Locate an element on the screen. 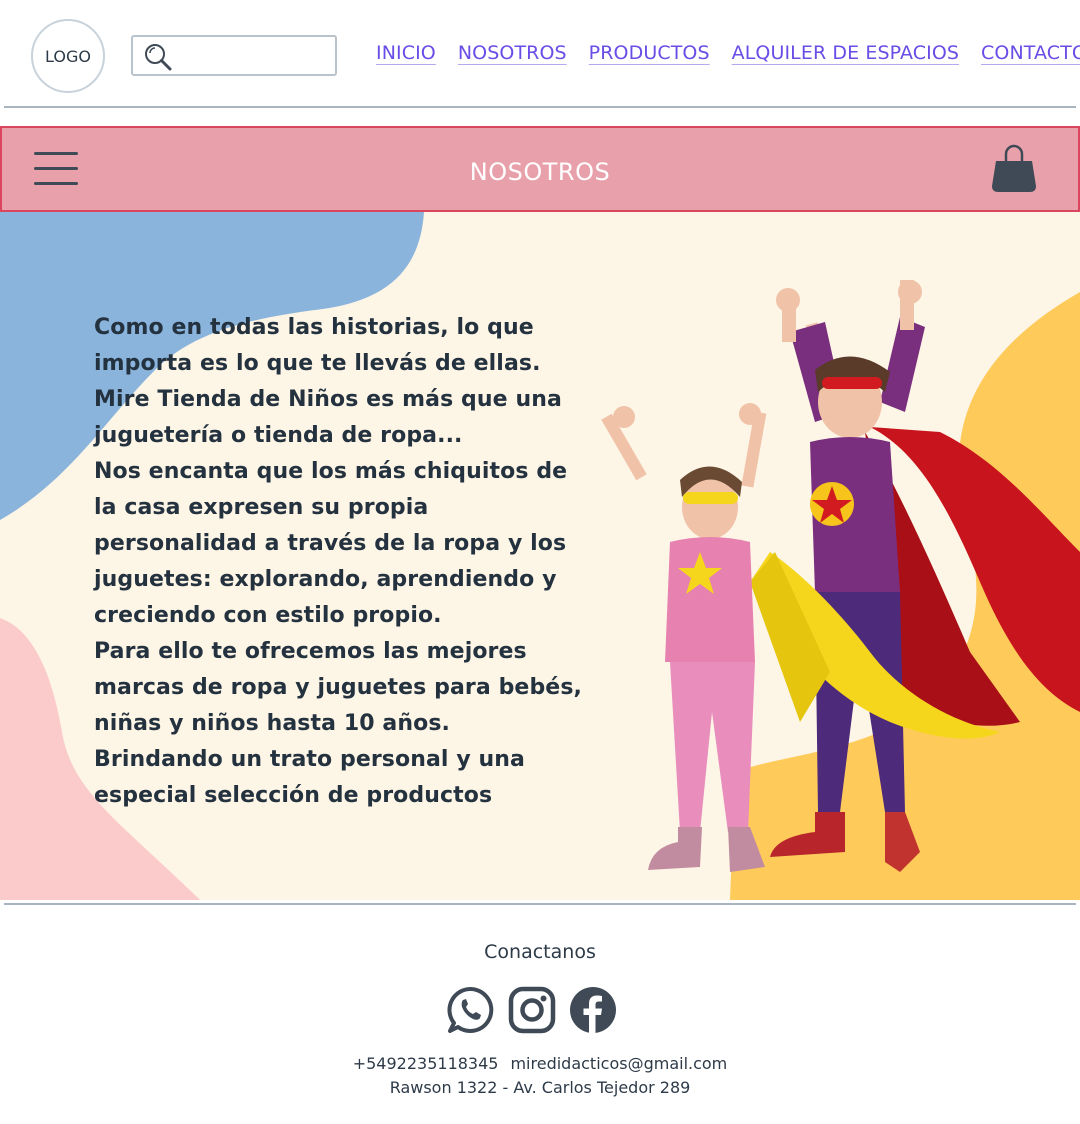  facebook-icon is located at coordinates (593, 1010).